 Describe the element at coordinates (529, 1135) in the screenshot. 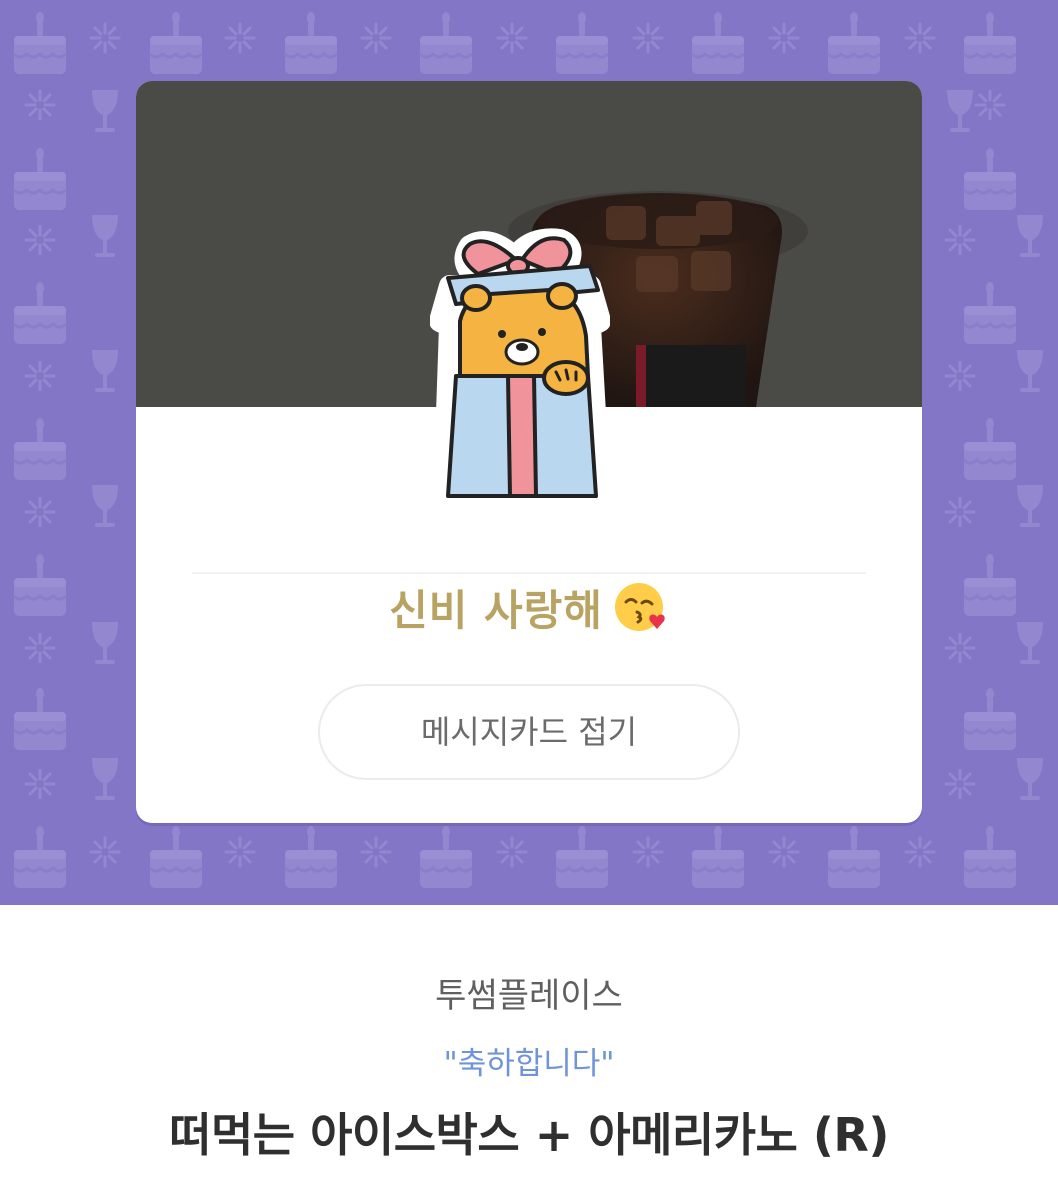

I see `product-name: 떠먹는 아이스박스 + 아메리카노 (R)` at that location.